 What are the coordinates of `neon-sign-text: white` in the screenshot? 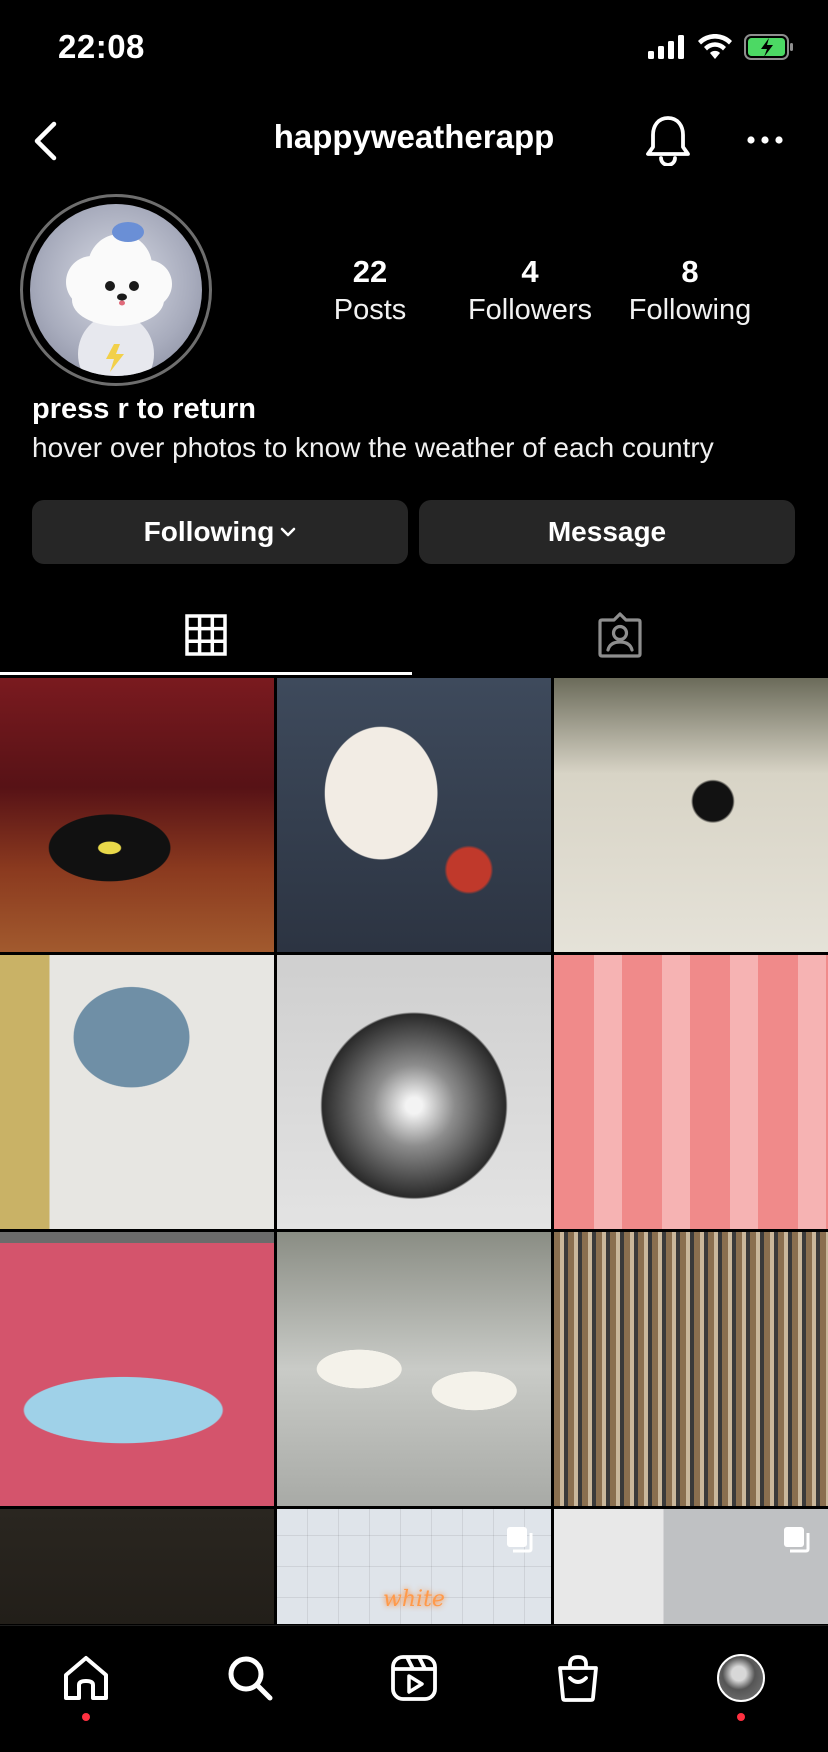 It's located at (414, 1599).